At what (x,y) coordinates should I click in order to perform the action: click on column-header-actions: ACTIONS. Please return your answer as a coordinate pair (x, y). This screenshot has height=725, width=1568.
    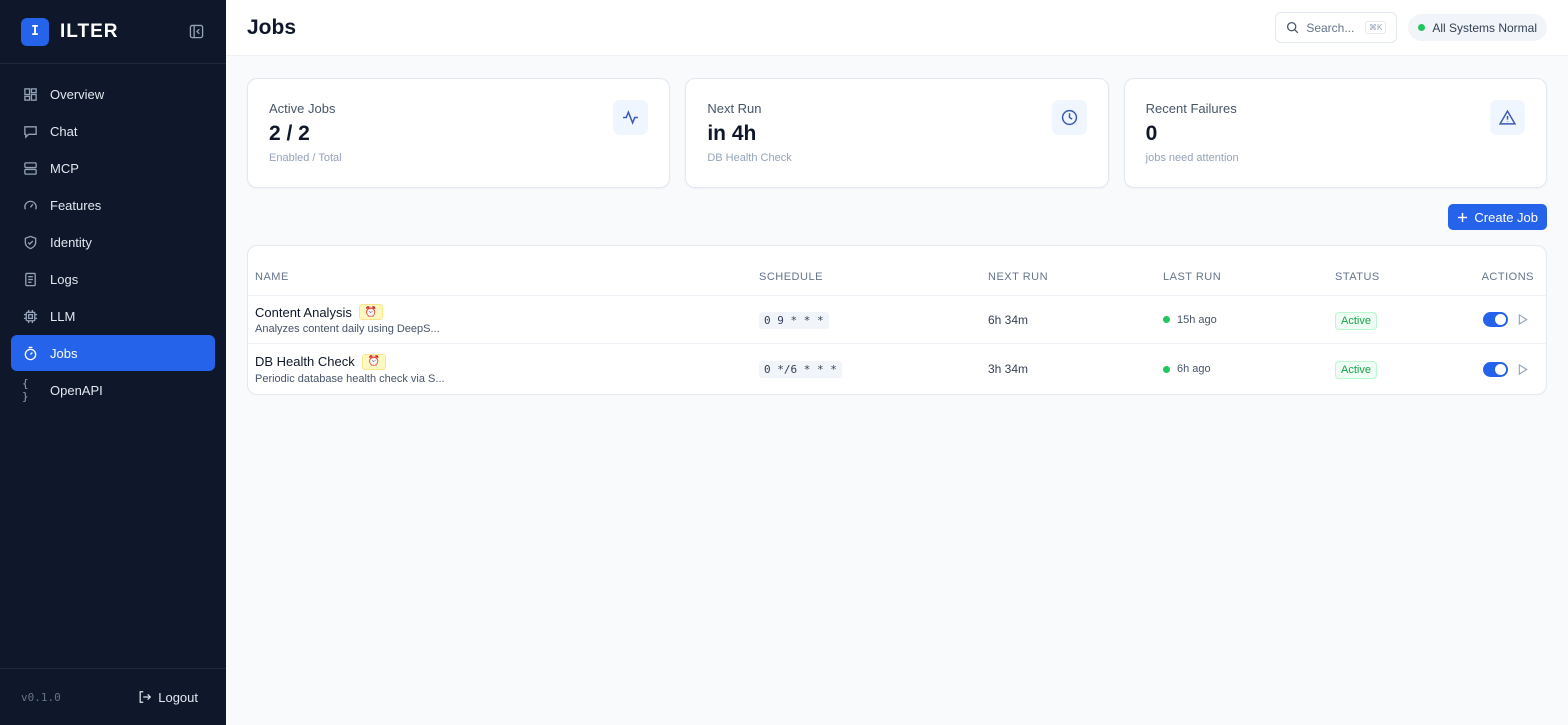
    Looking at the image, I should click on (1507, 276).